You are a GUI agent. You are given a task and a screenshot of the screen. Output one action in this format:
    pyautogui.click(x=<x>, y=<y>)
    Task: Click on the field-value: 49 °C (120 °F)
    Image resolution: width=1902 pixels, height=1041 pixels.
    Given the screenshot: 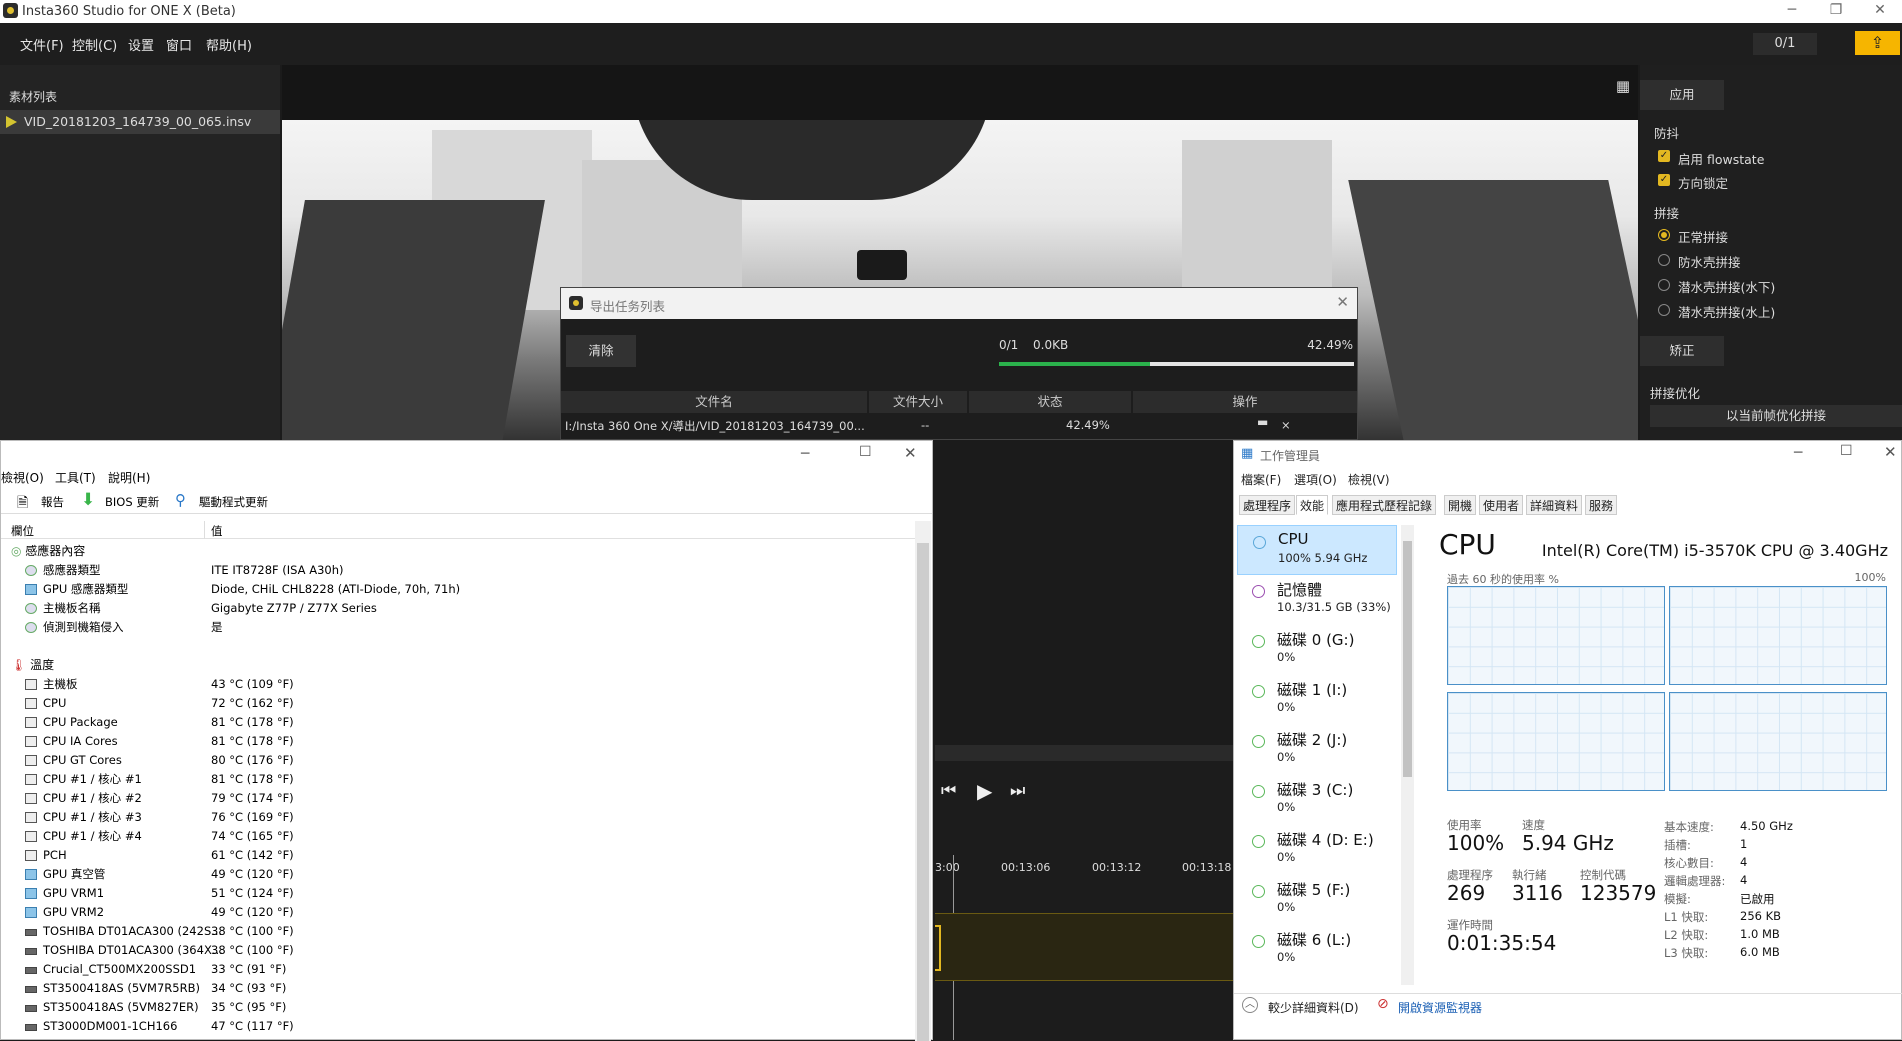 What is the action you would take?
    pyautogui.click(x=252, y=912)
    